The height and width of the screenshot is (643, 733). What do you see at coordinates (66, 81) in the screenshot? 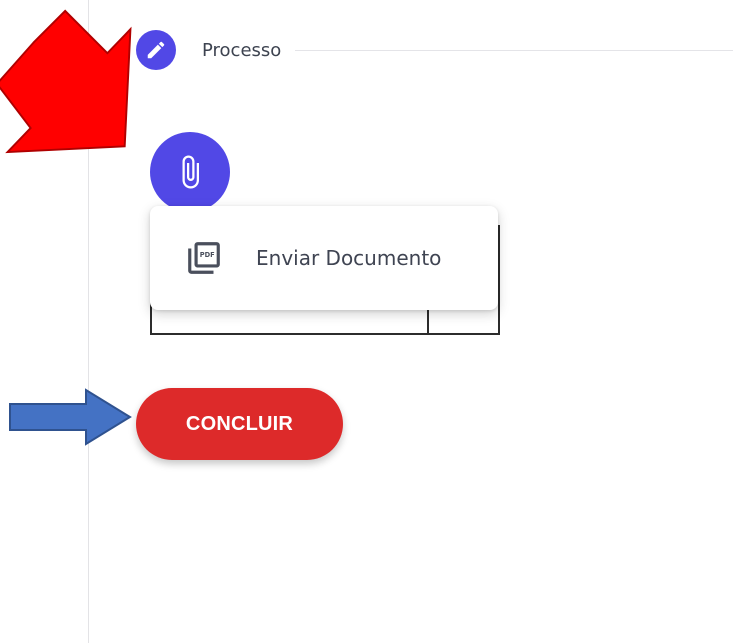
I see `red-arrow-annotation` at bounding box center [66, 81].